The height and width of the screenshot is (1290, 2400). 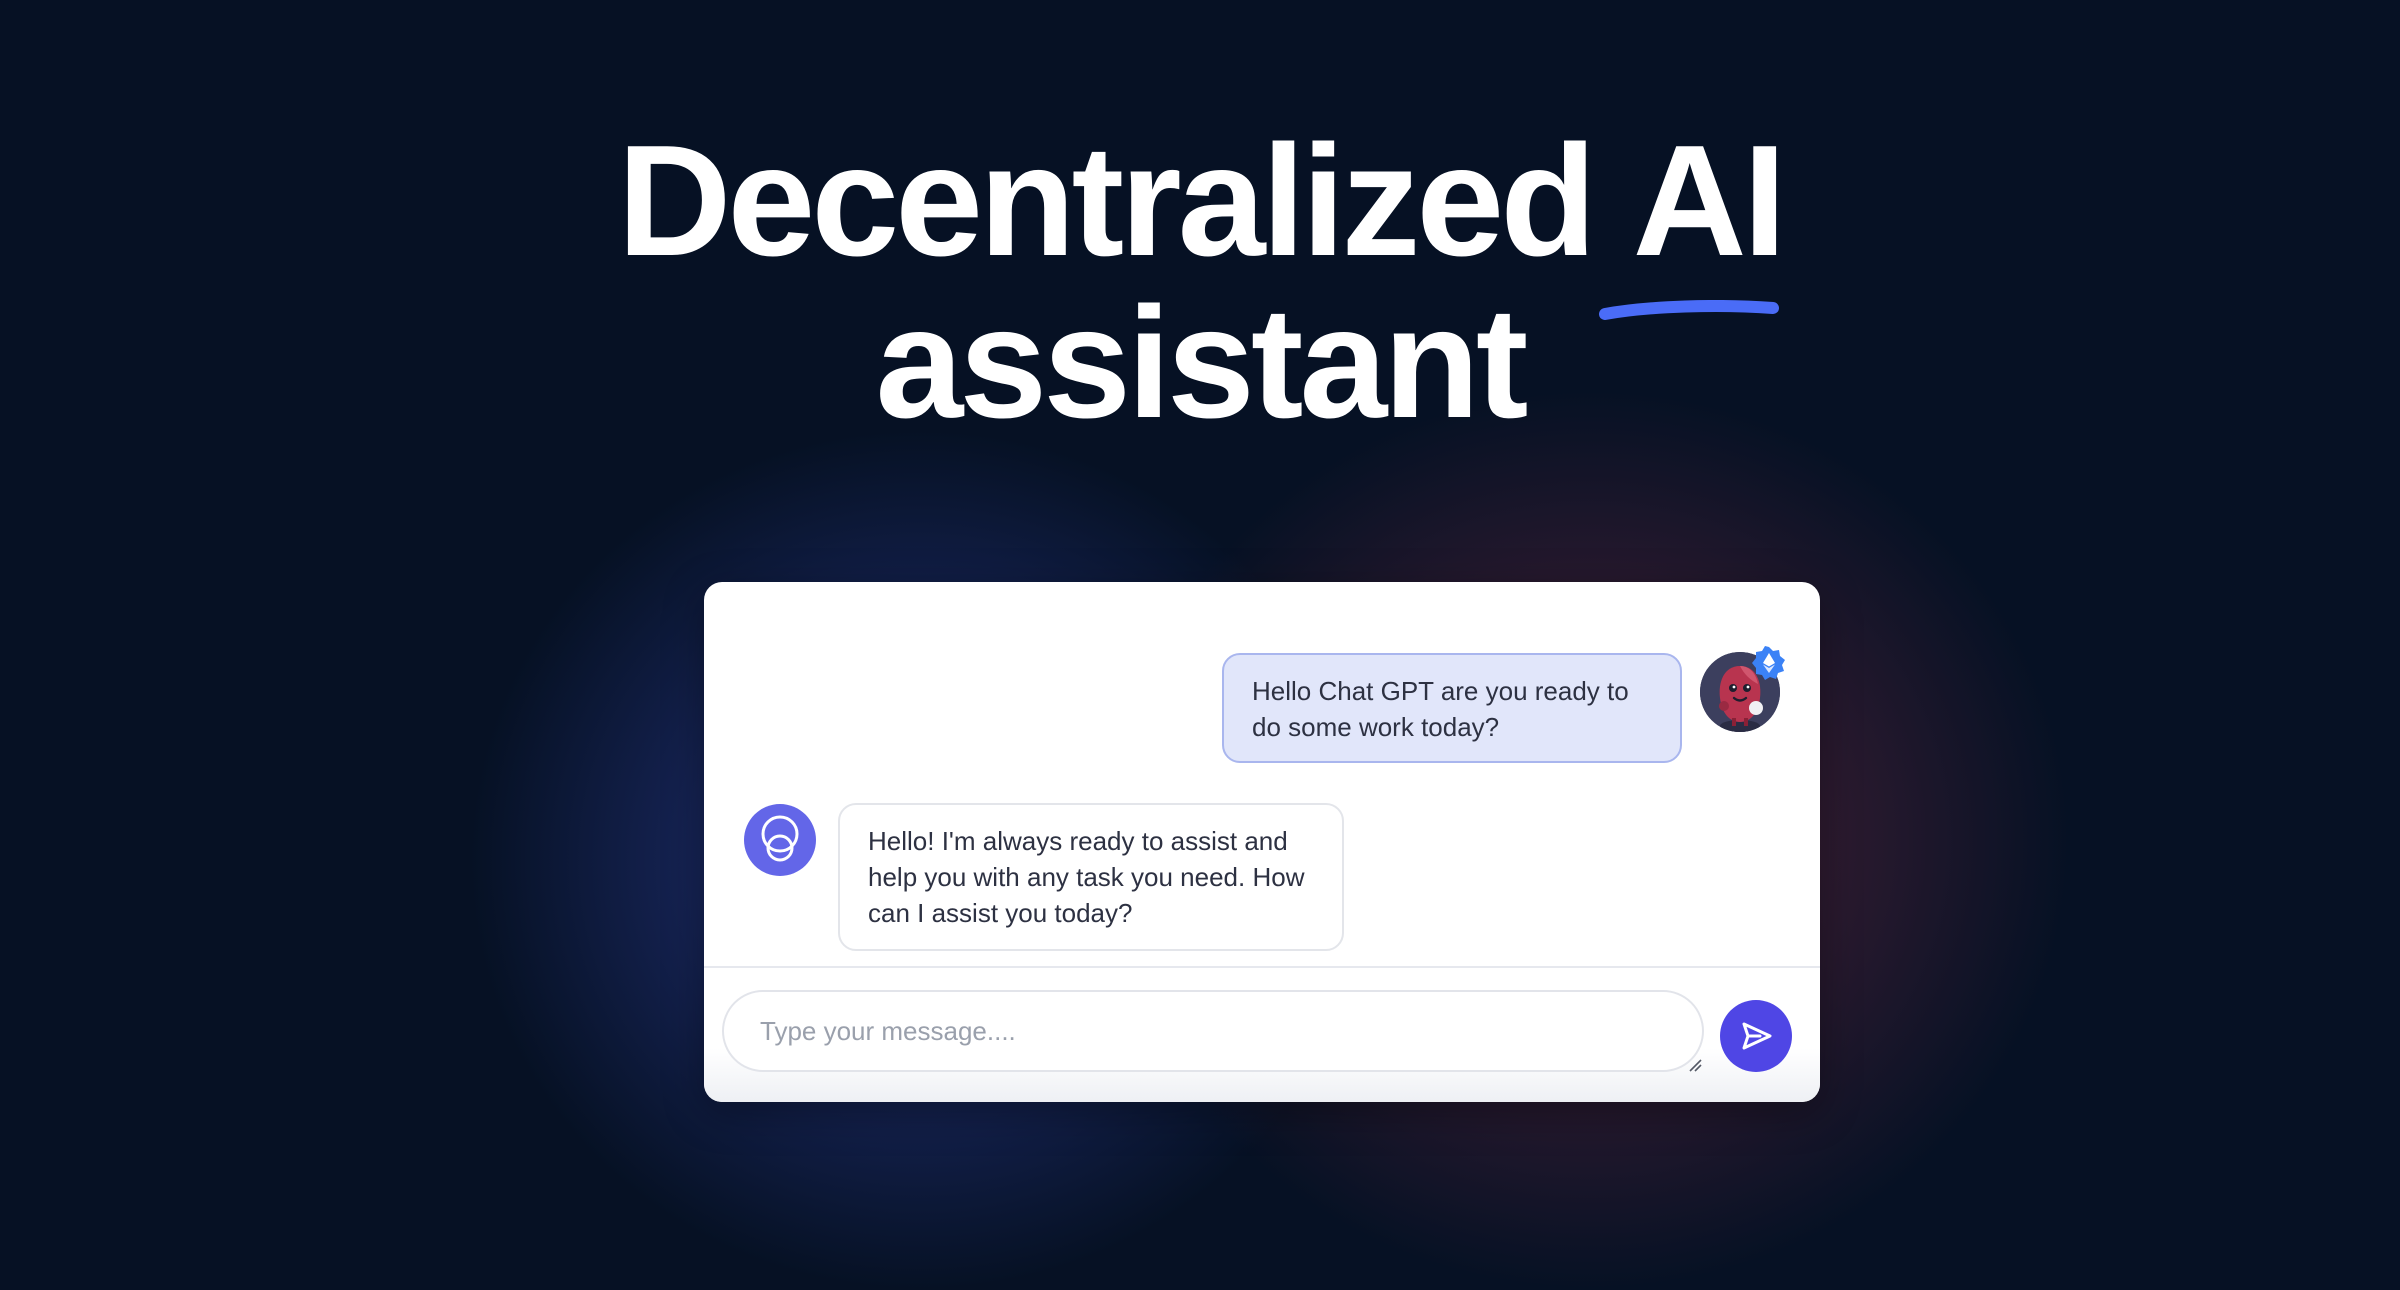 I want to click on resize-handle-icon, so click(x=1694, y=1064).